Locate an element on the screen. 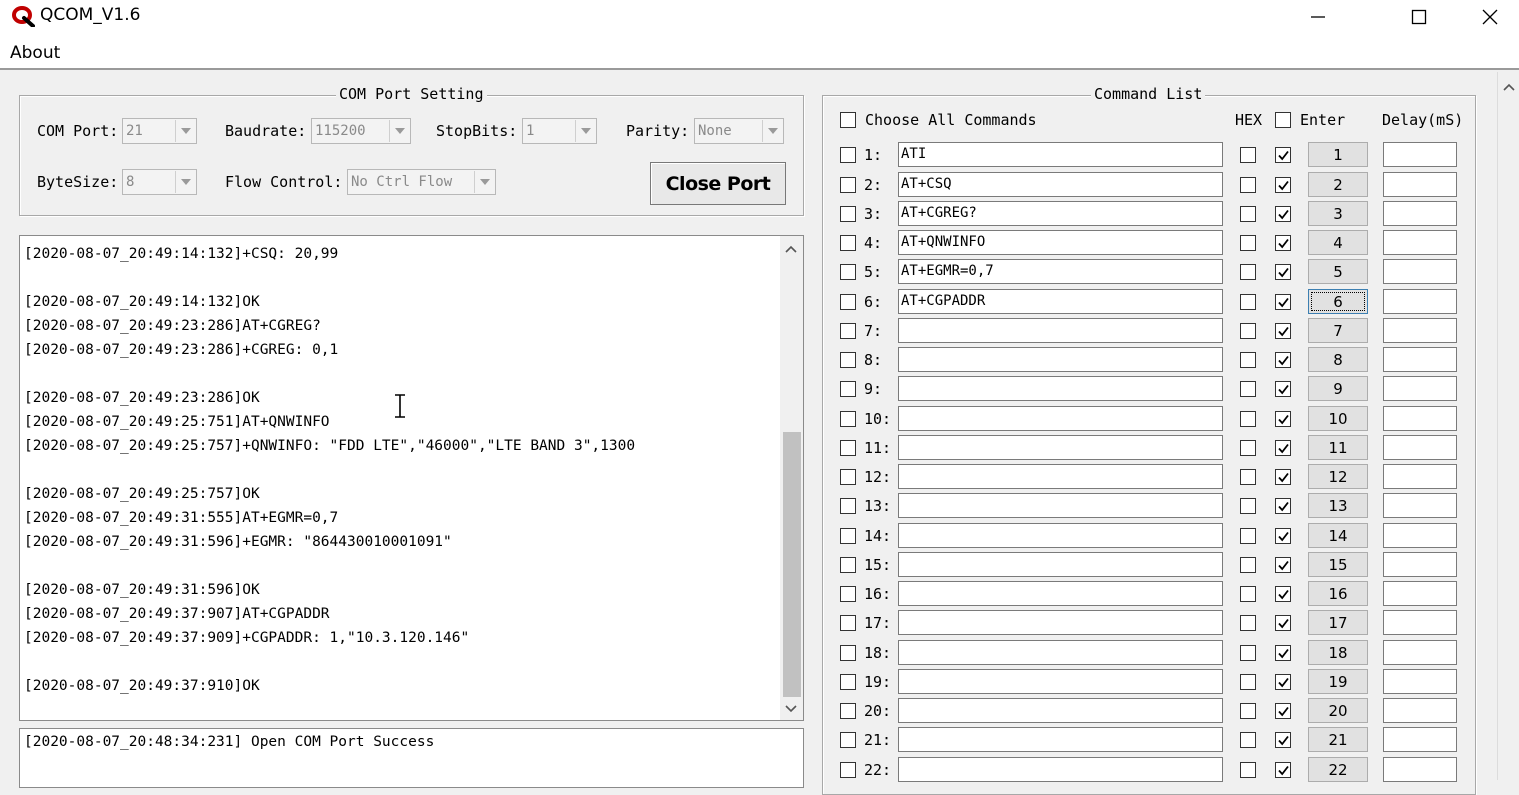 This screenshot has width=1519, height=795. scroll-down-arrow-icon is located at coordinates (791, 709).